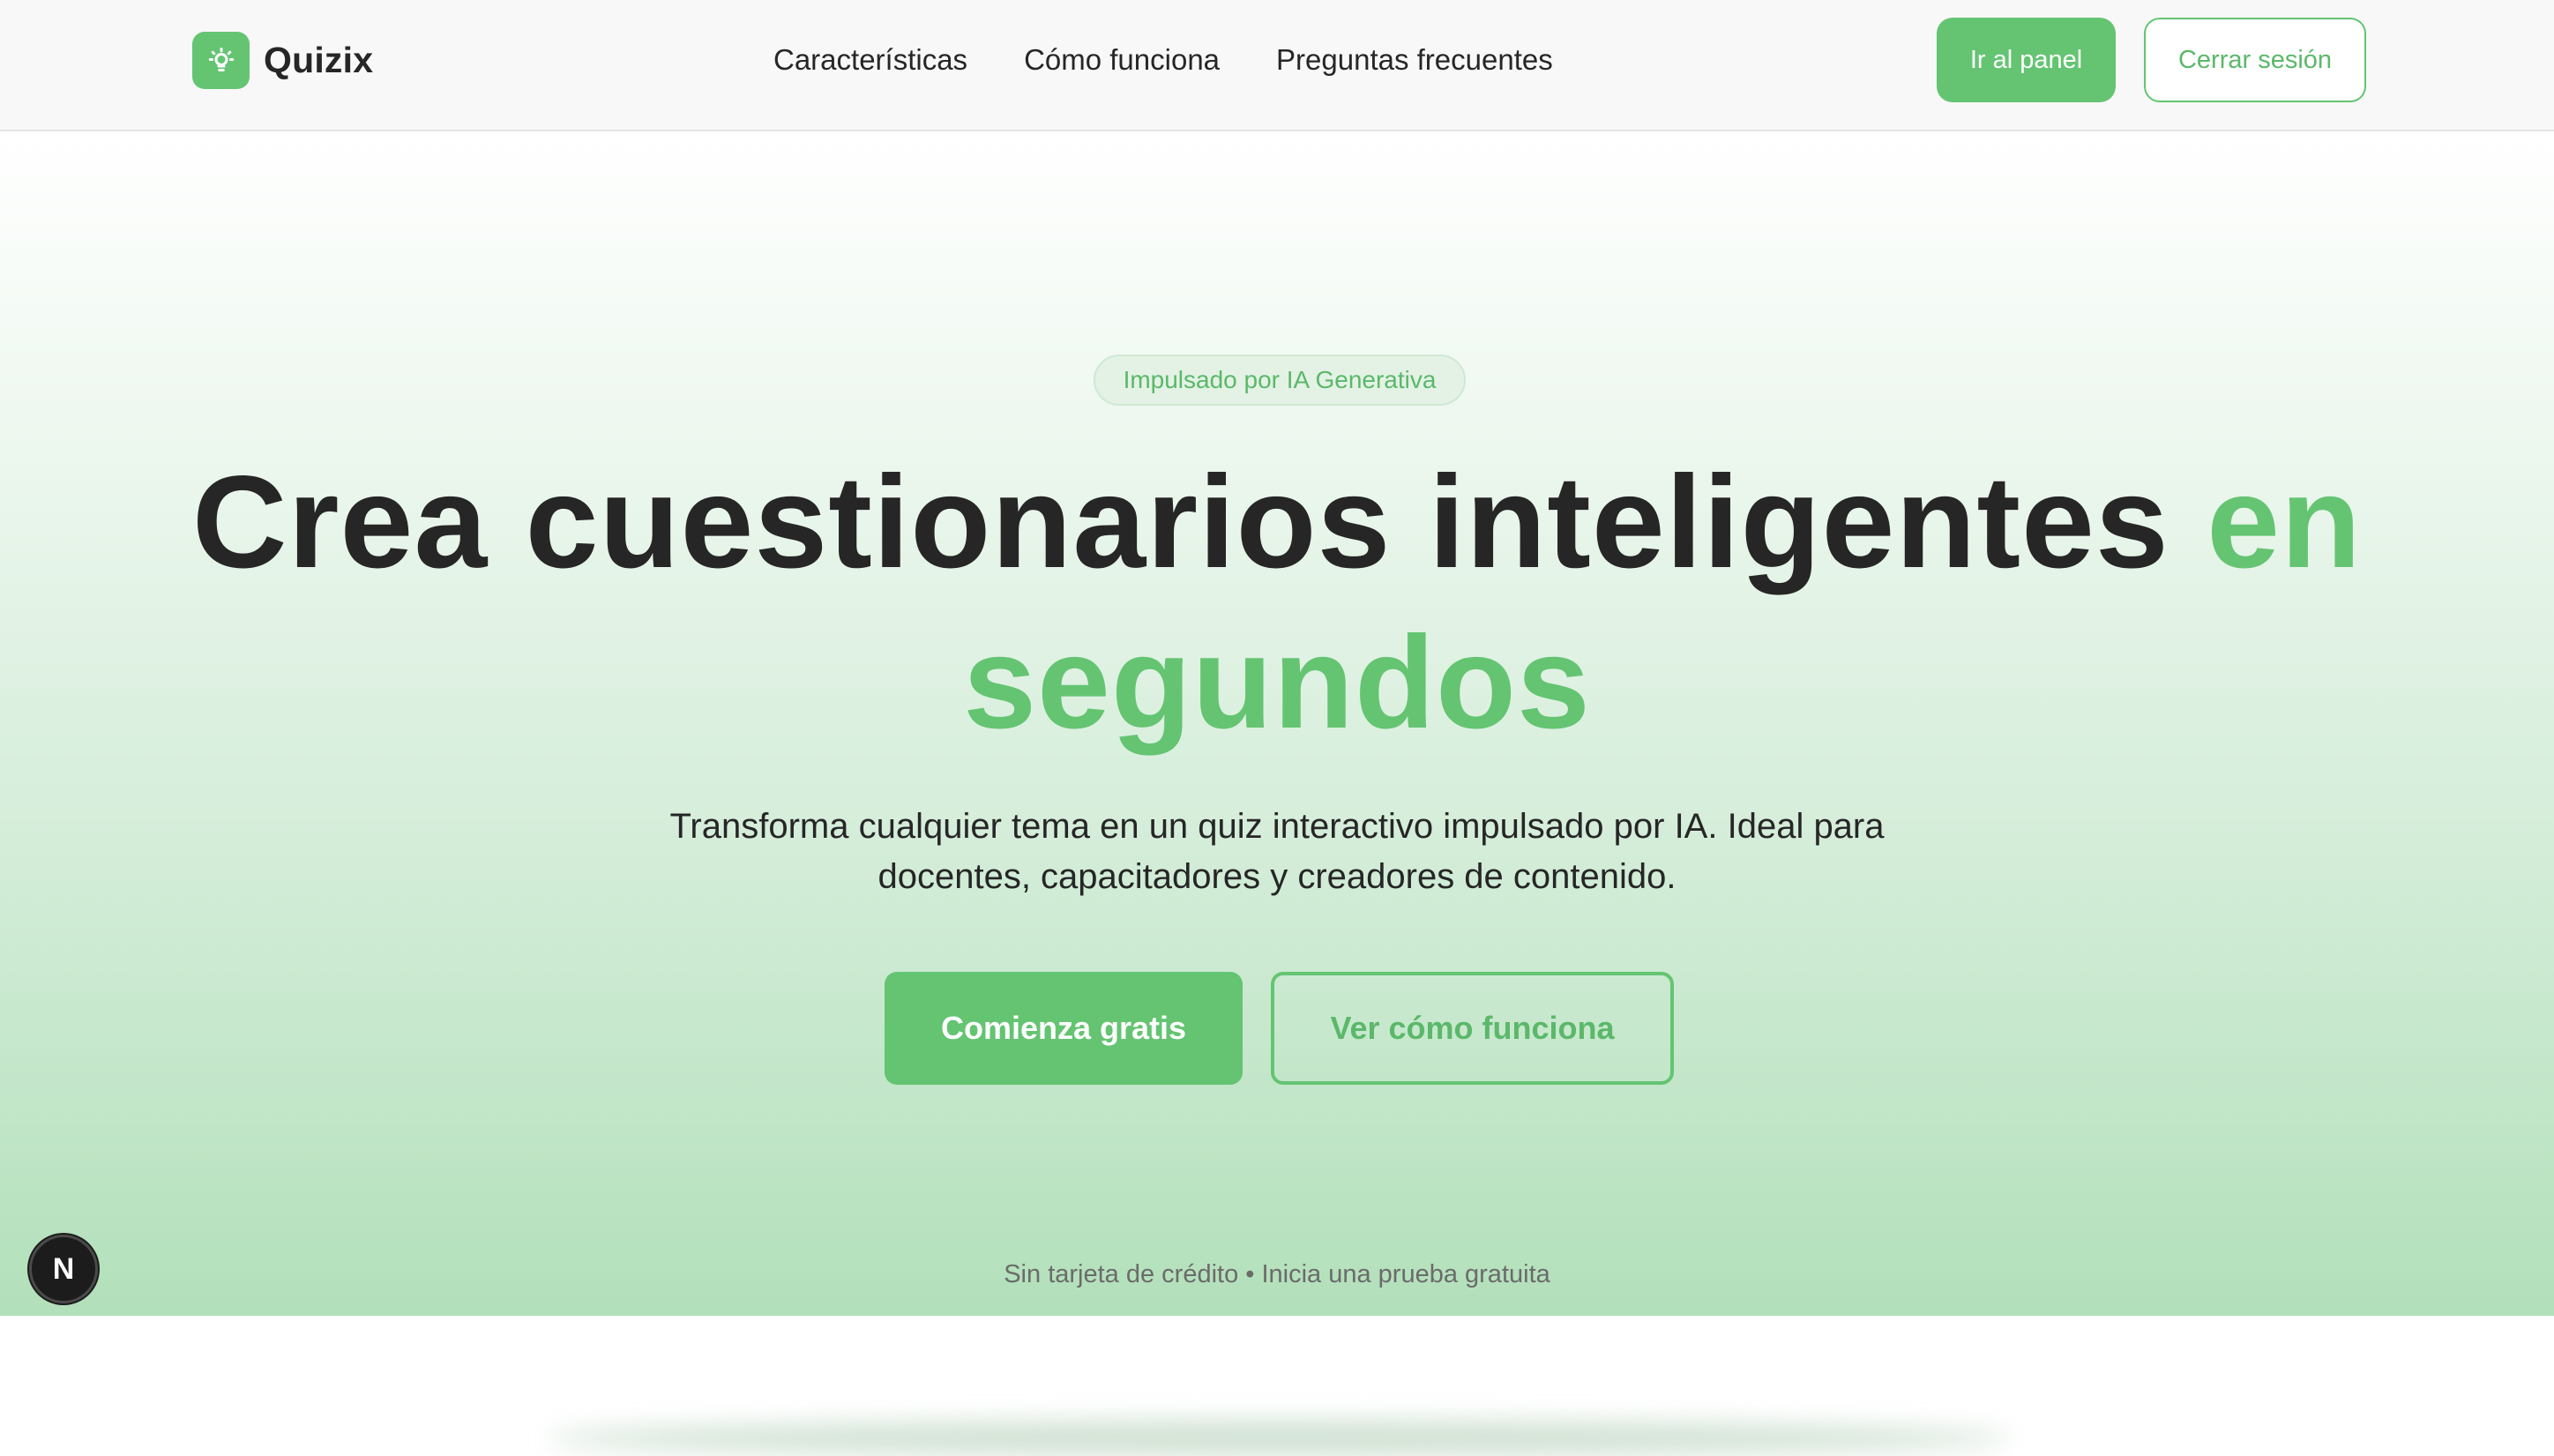 This screenshot has height=1456, width=2554. What do you see at coordinates (1064, 1028) in the screenshot?
I see `start-free-button: Comienza gratis` at bounding box center [1064, 1028].